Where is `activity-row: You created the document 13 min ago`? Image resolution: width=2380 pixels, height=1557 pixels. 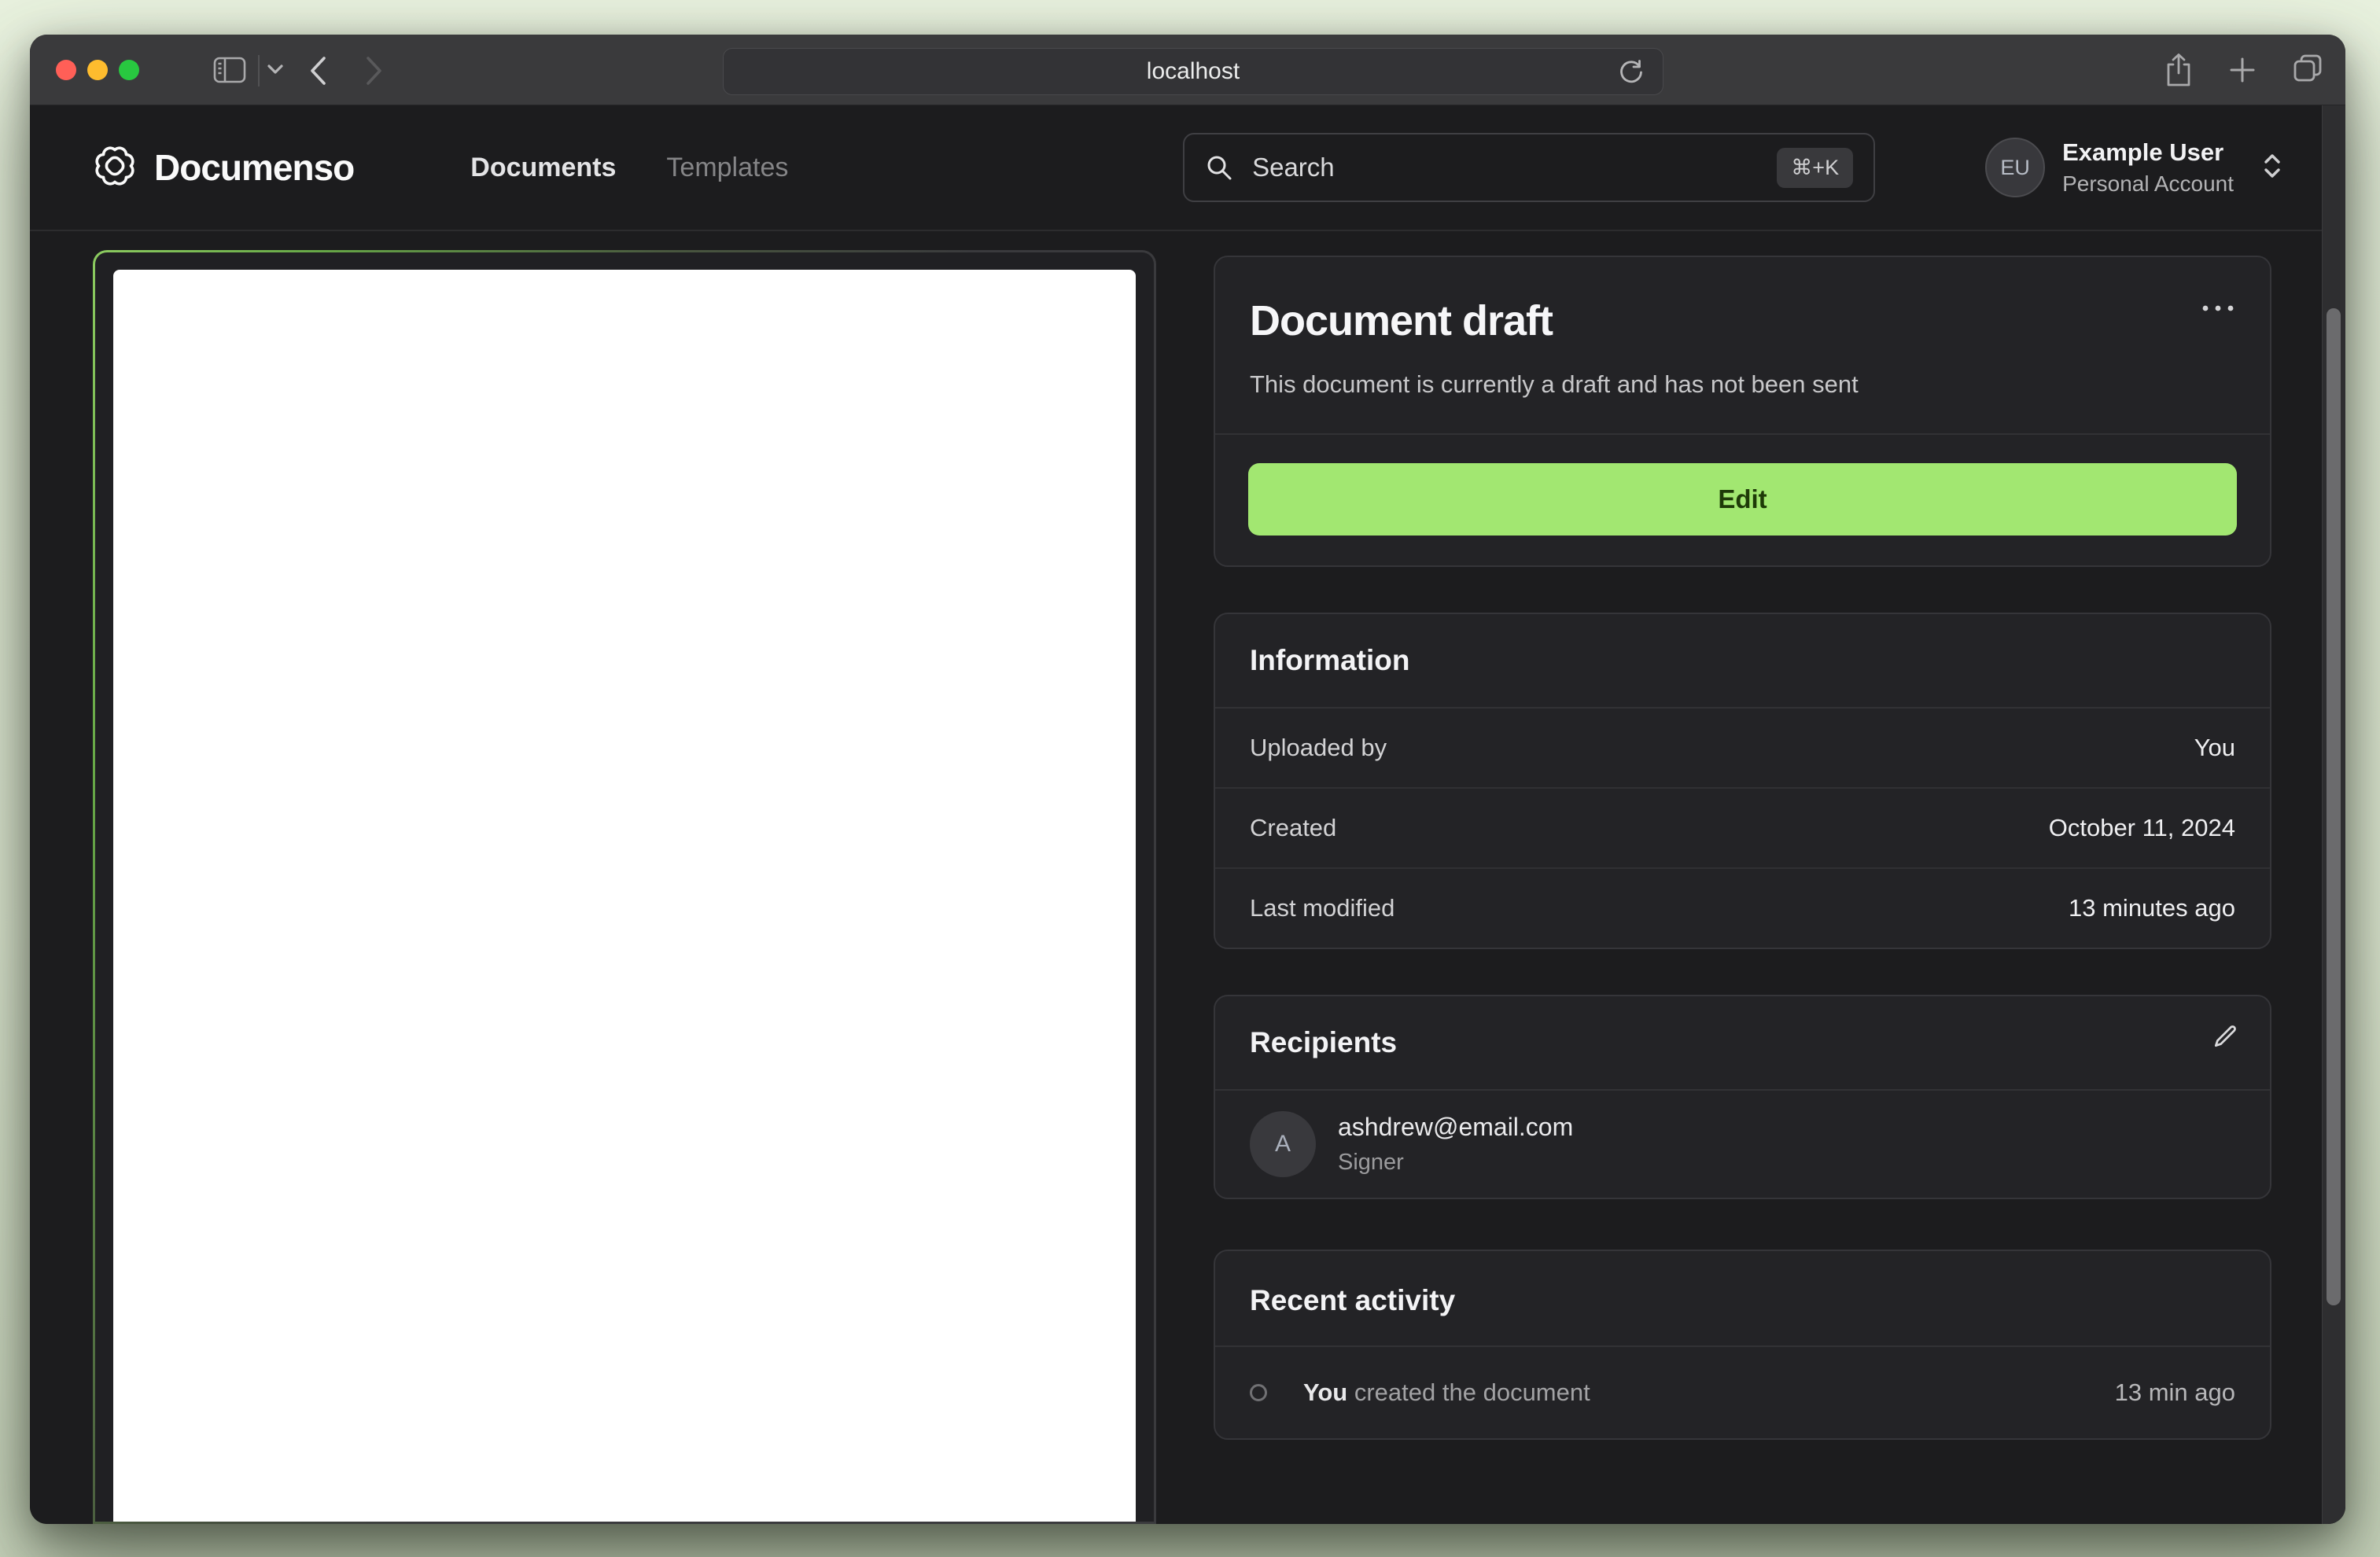 activity-row: You created the document 13 min ago is located at coordinates (1743, 1393).